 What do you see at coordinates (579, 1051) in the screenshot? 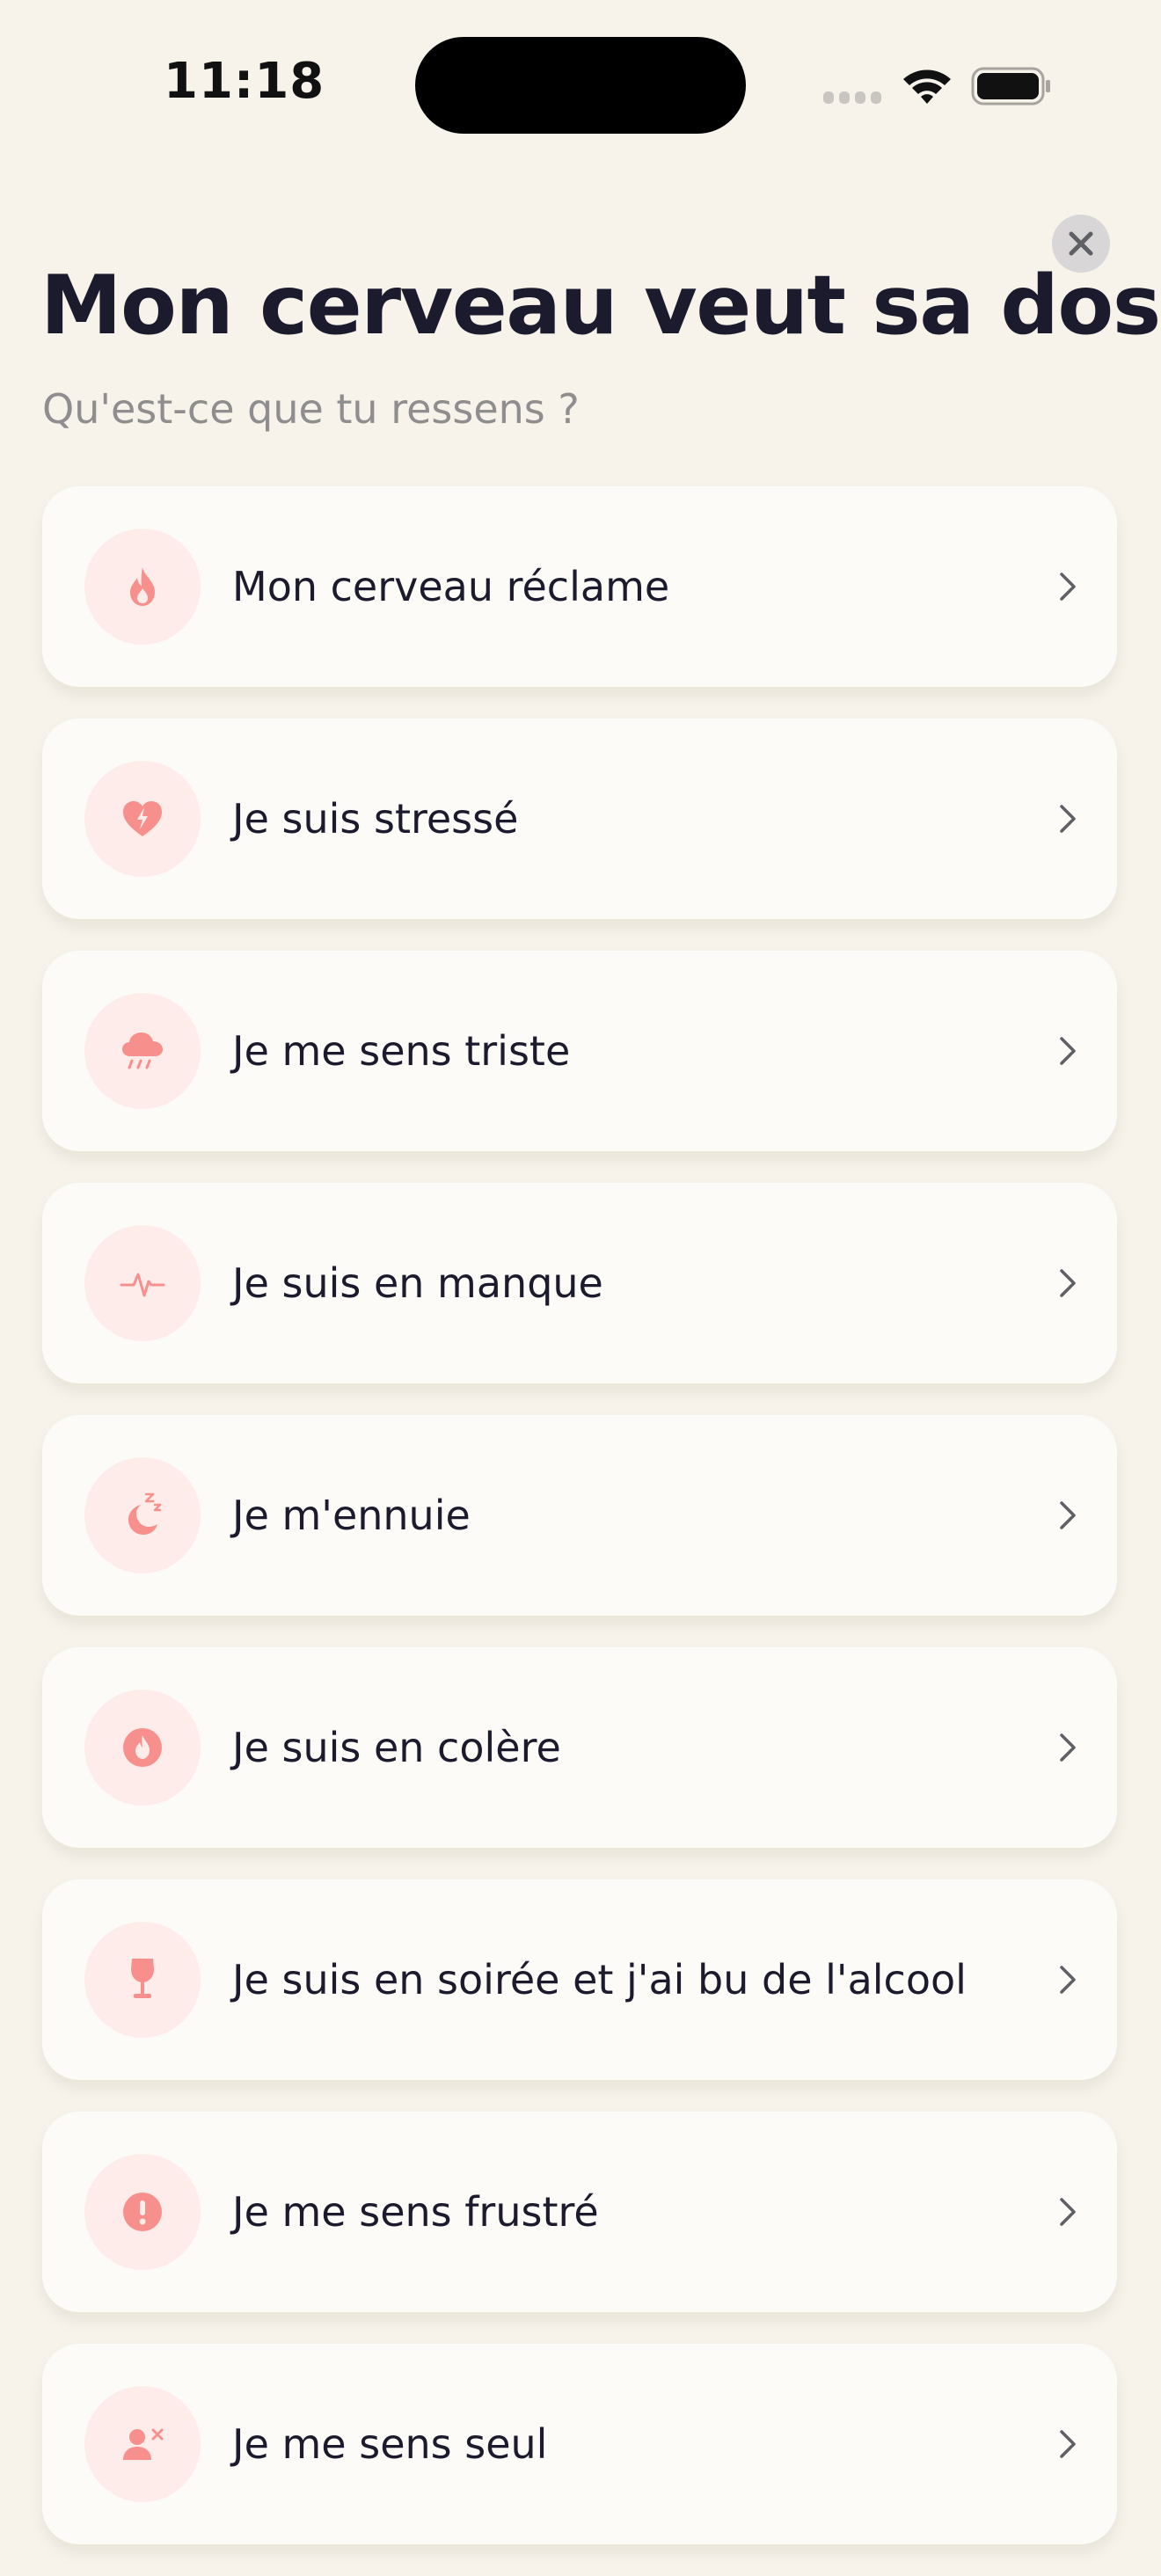
I see `mood-item-triste: Je me sens triste` at bounding box center [579, 1051].